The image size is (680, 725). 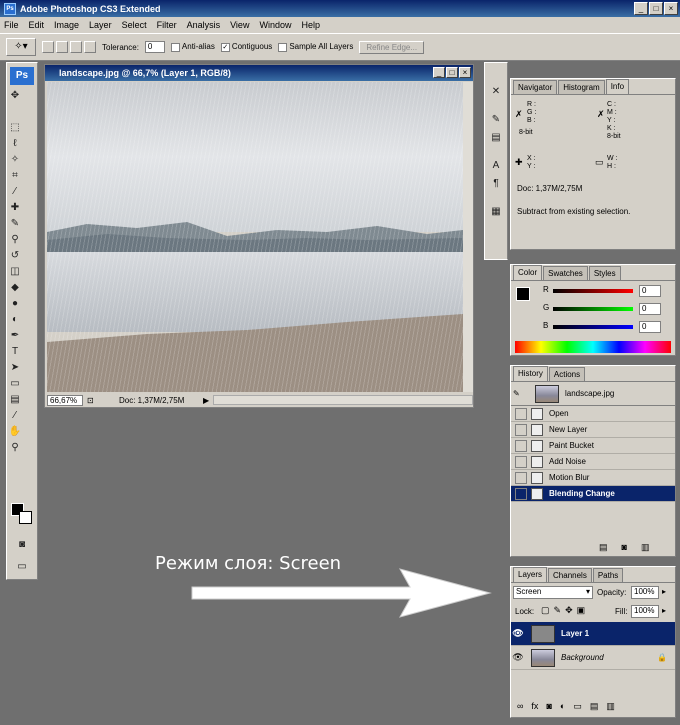 I want to click on layer-row: 👁 Layer 1, so click(x=593, y=634).